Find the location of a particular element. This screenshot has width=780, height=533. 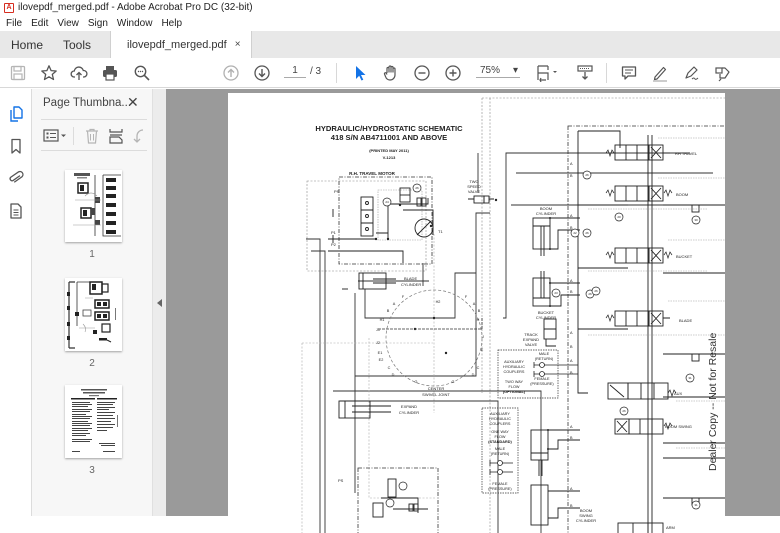

svg-text: 24 is located at coordinates (387, 202).